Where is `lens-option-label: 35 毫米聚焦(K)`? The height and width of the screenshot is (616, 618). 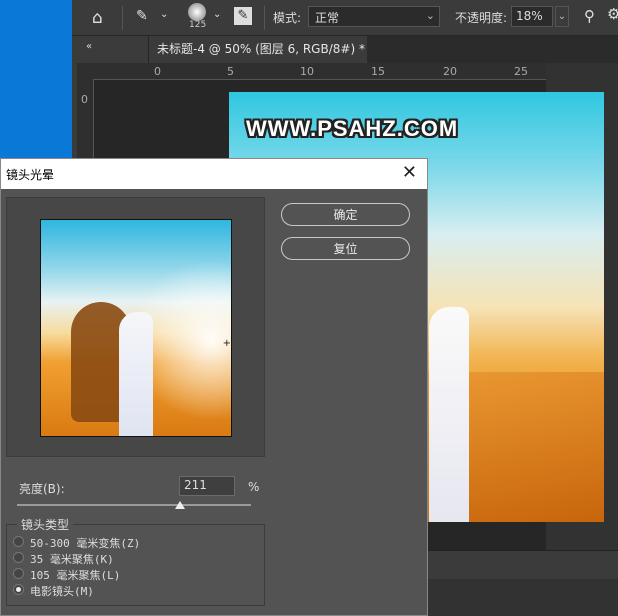 lens-option-label: 35 毫米聚焦(K) is located at coordinates (72, 559).